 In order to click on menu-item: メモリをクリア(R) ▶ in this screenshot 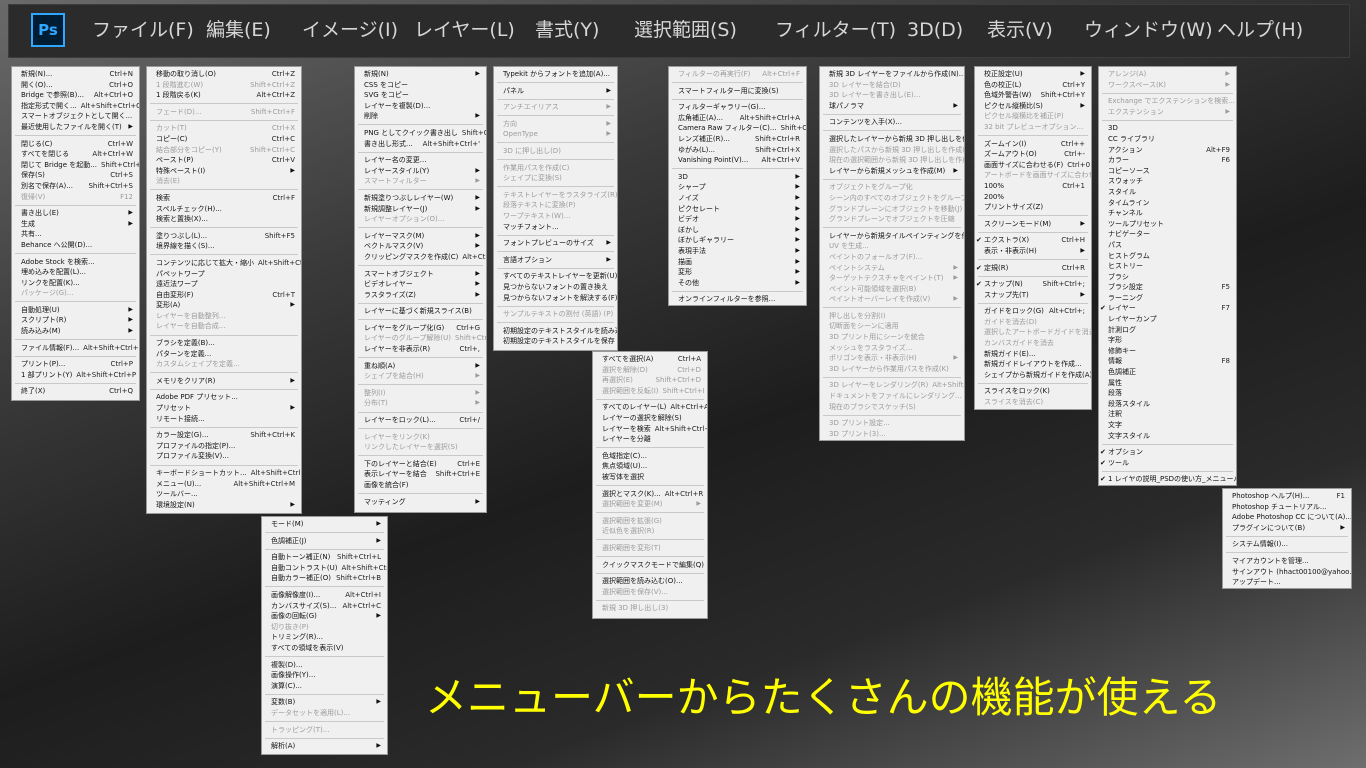, I will do `click(224, 381)`.